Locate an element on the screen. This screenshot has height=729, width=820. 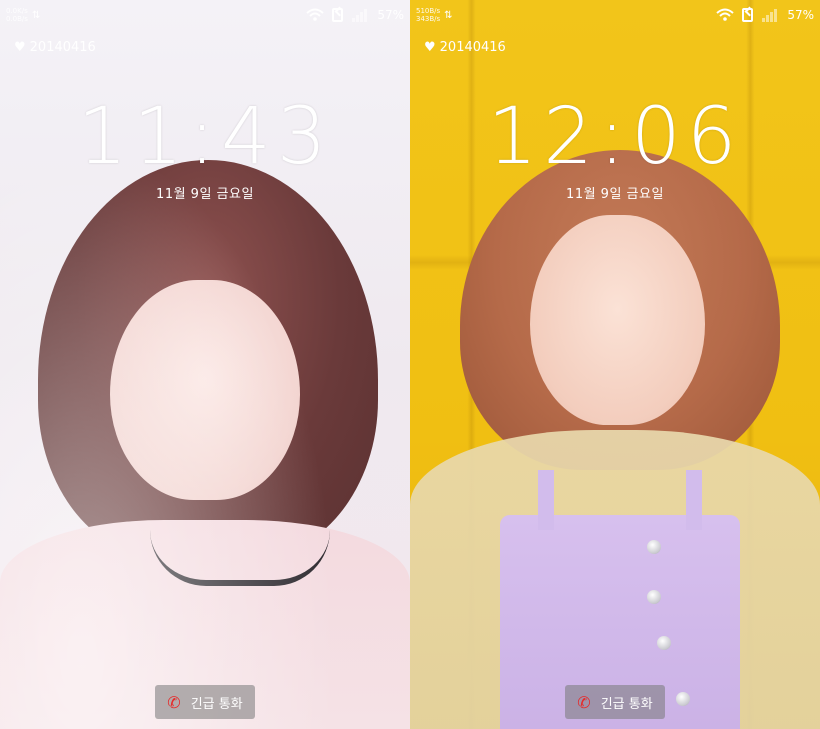
network-speed: 0.0K/s 0.0B/s ⇅ is located at coordinates (23, 15).